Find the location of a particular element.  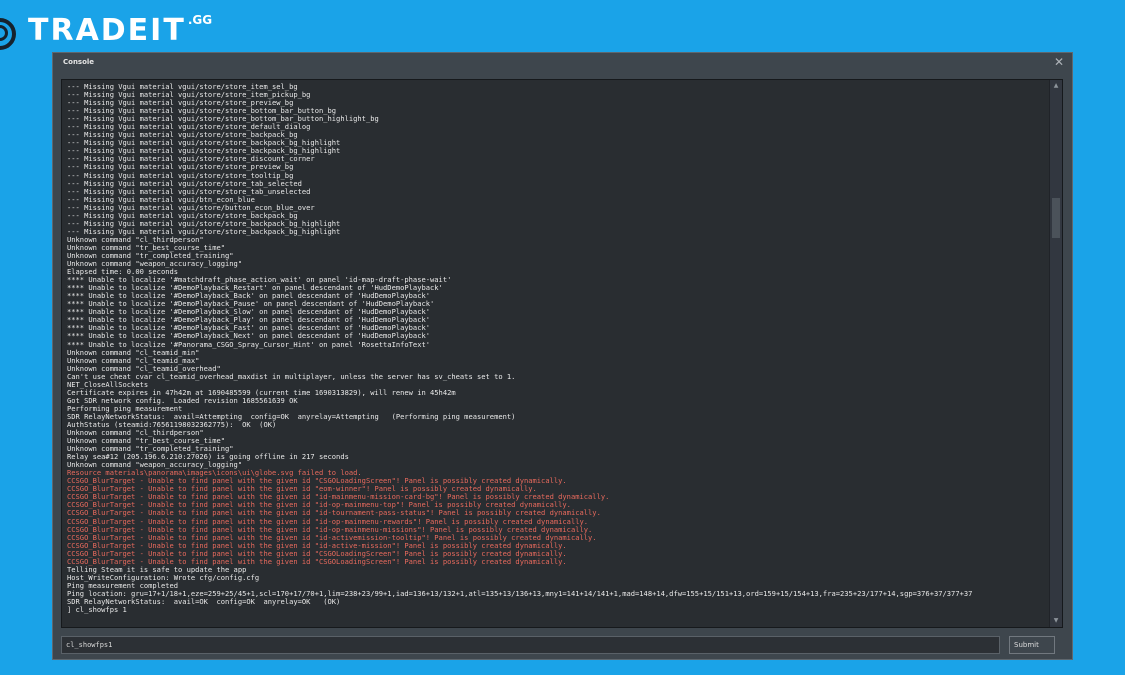

brand-suffix: .GG is located at coordinates (200, 20).